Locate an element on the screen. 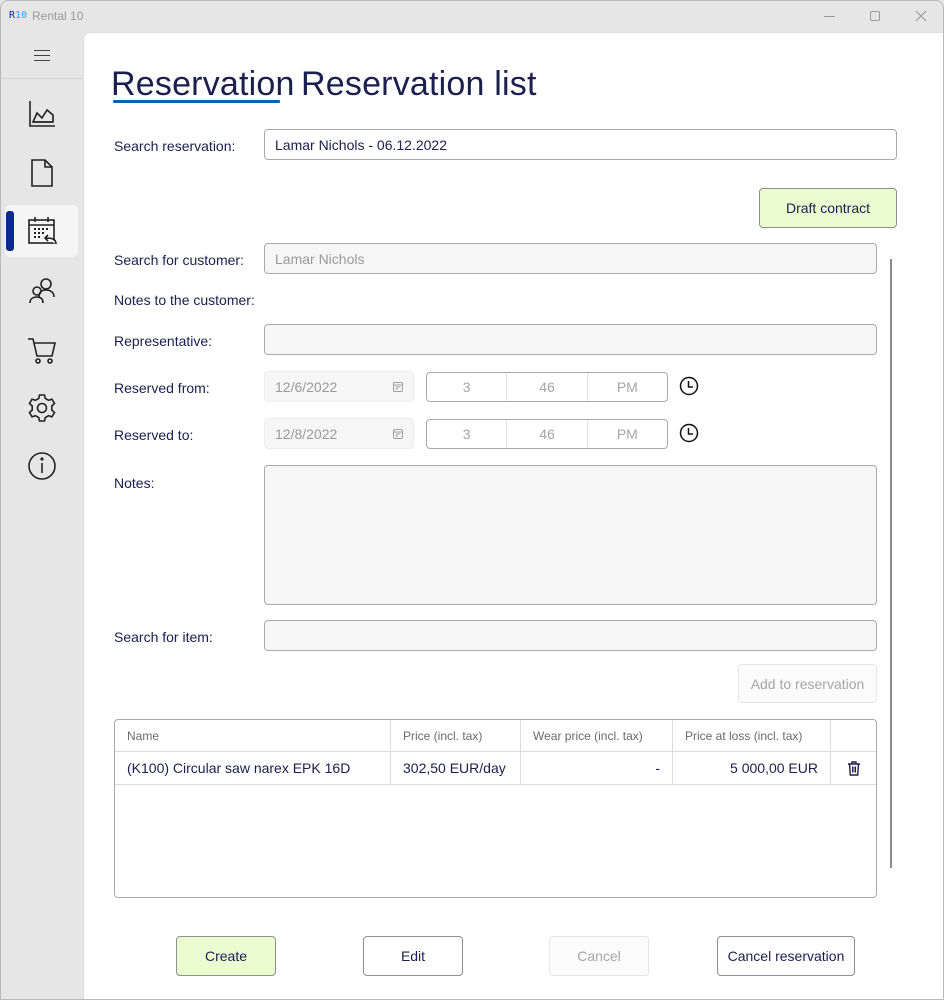 The height and width of the screenshot is (1000, 944). search-reservation-label: Search reservation: is located at coordinates (175, 146).